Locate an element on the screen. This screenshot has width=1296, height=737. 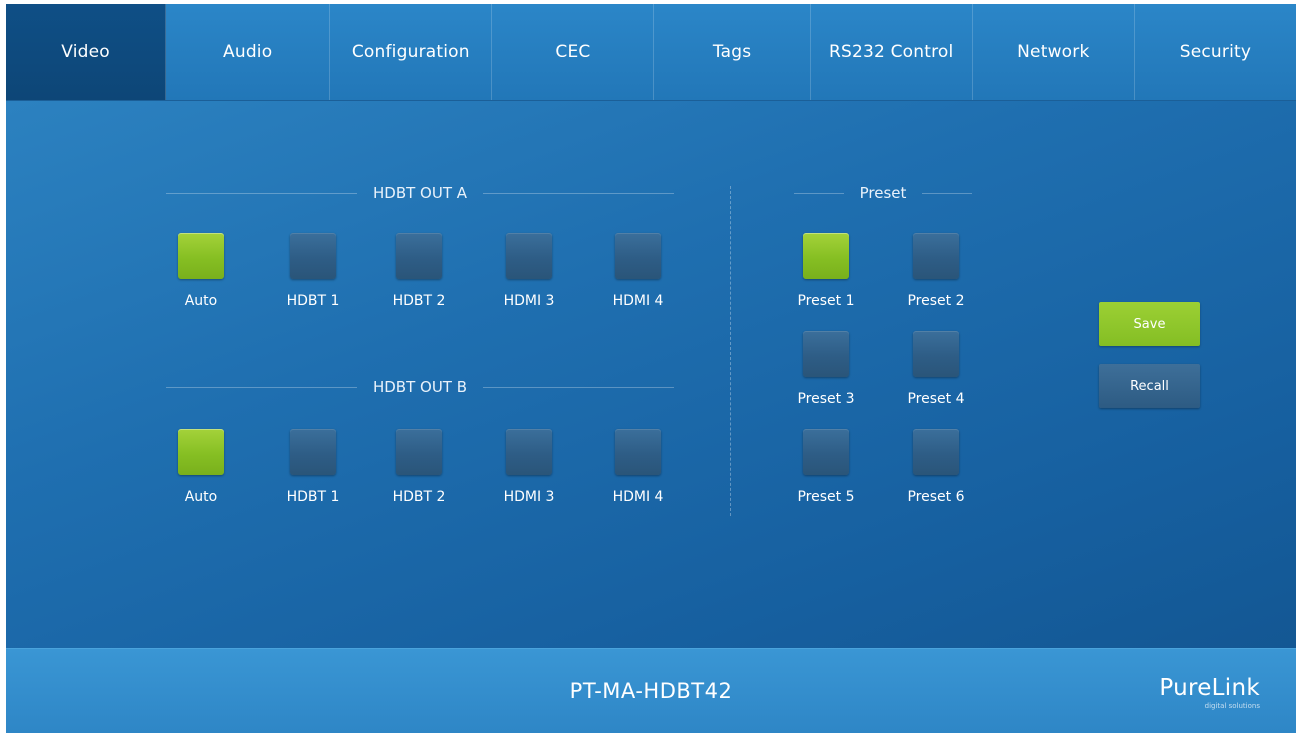
tab-rs232-control: RS232 Control is located at coordinates (892, 52).